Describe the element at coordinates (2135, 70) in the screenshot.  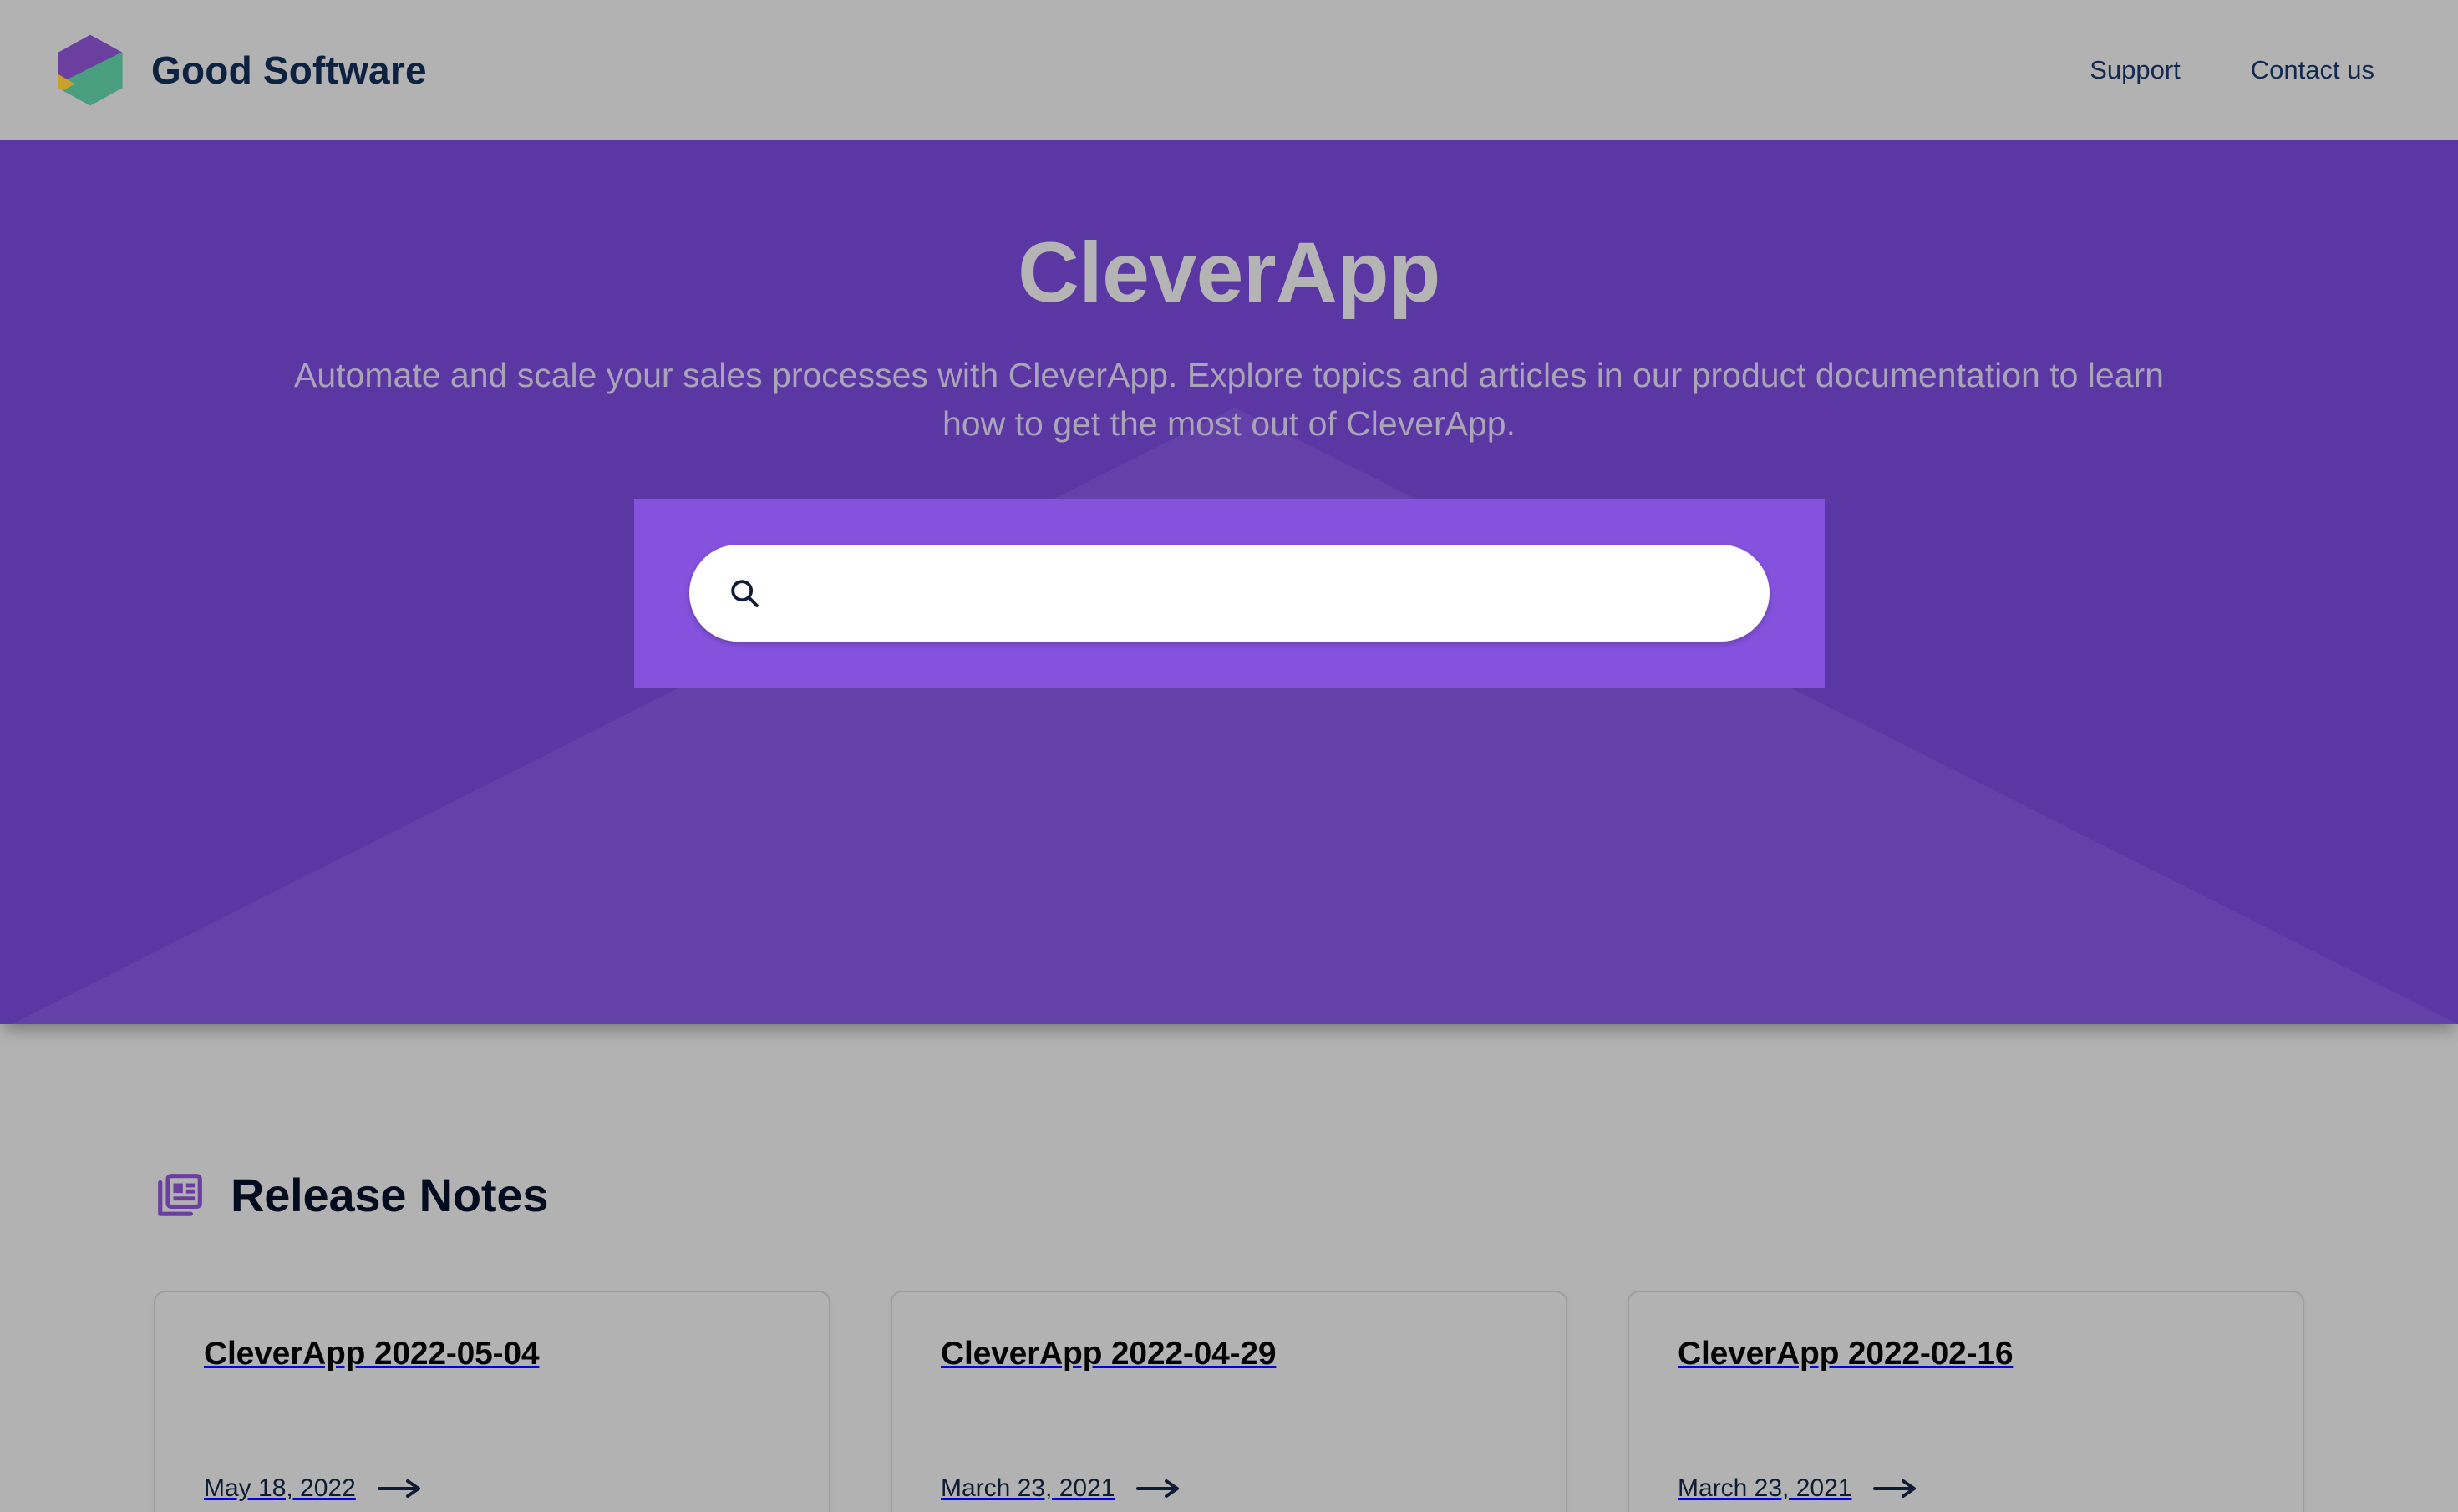
I see `nav-link-support: Support` at that location.